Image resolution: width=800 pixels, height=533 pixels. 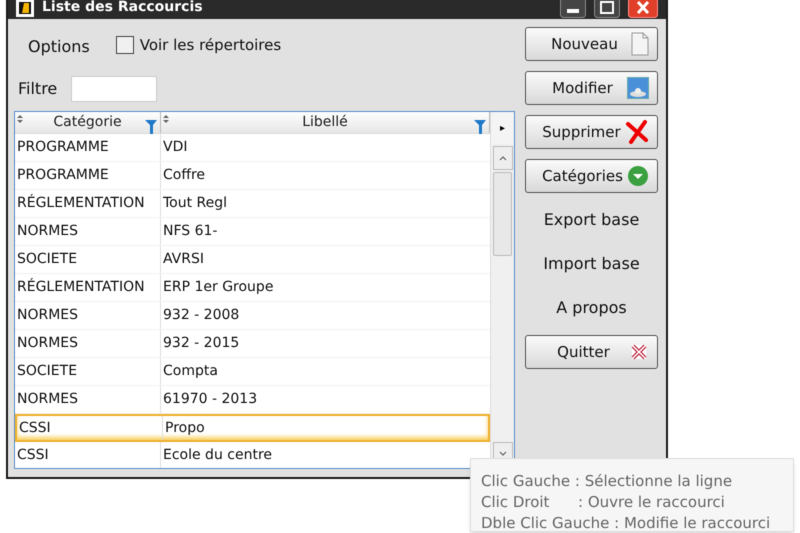 What do you see at coordinates (184, 259) in the screenshot?
I see `table-cell-text: AVRSI` at bounding box center [184, 259].